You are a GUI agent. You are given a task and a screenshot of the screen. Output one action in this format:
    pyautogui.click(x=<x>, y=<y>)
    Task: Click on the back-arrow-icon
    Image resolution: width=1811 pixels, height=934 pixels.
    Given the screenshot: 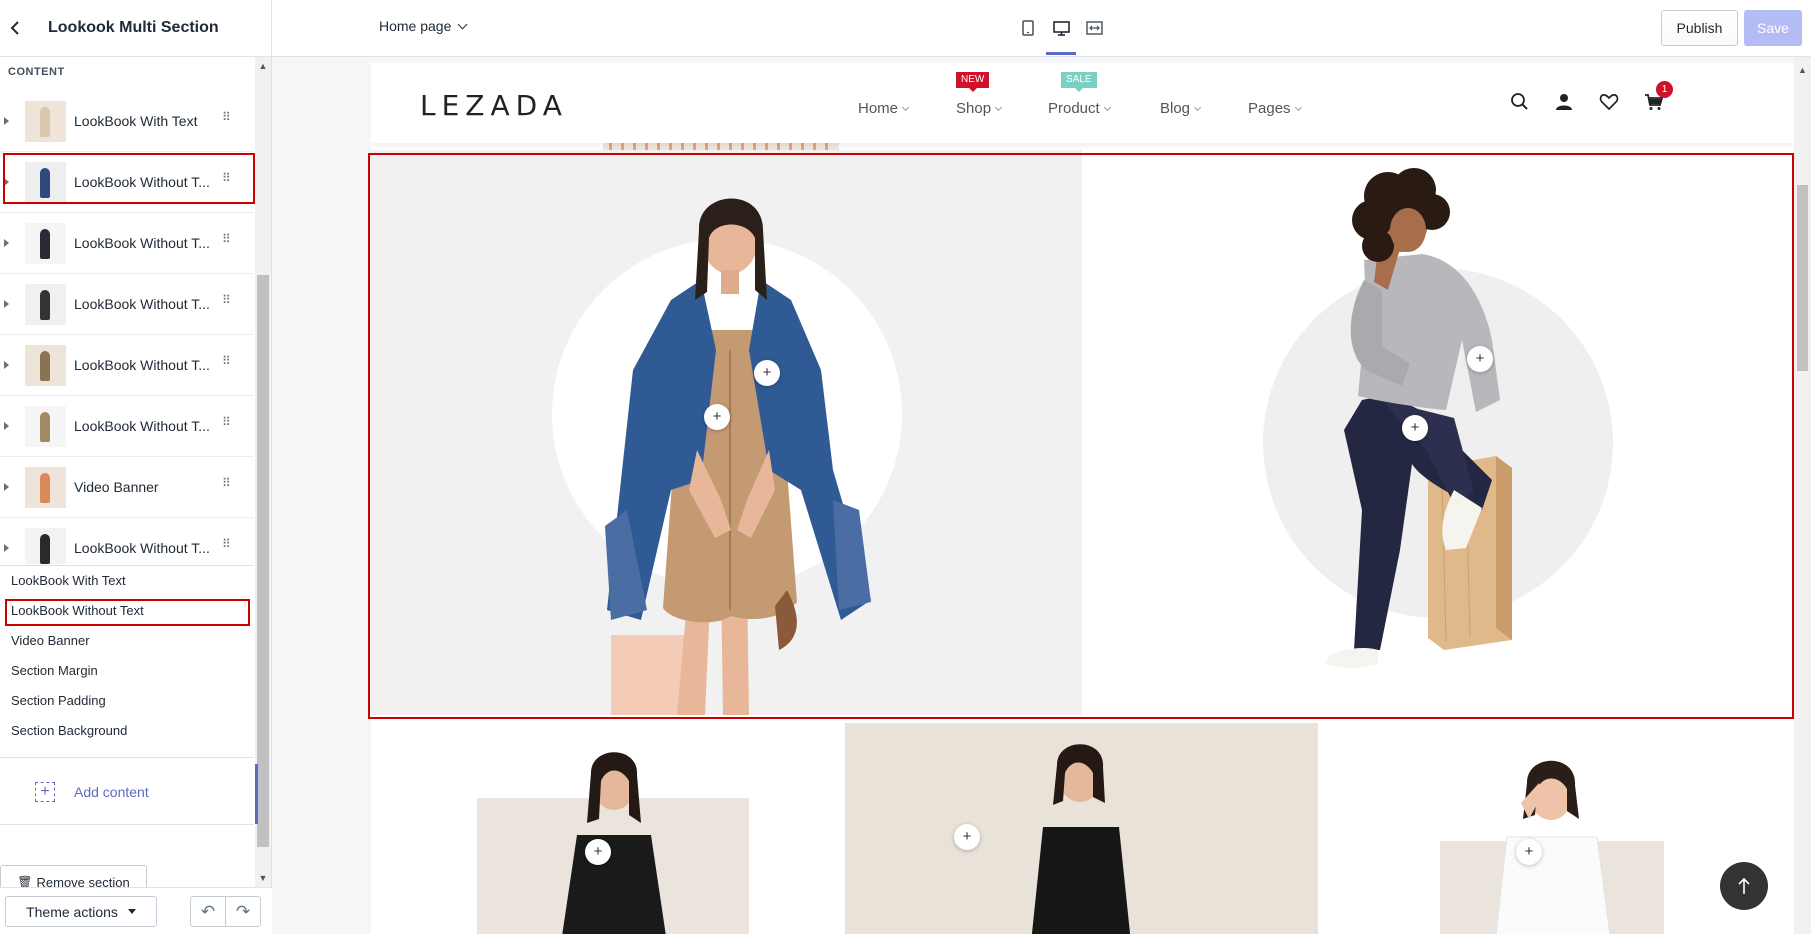 What is the action you would take?
    pyautogui.click(x=15, y=28)
    